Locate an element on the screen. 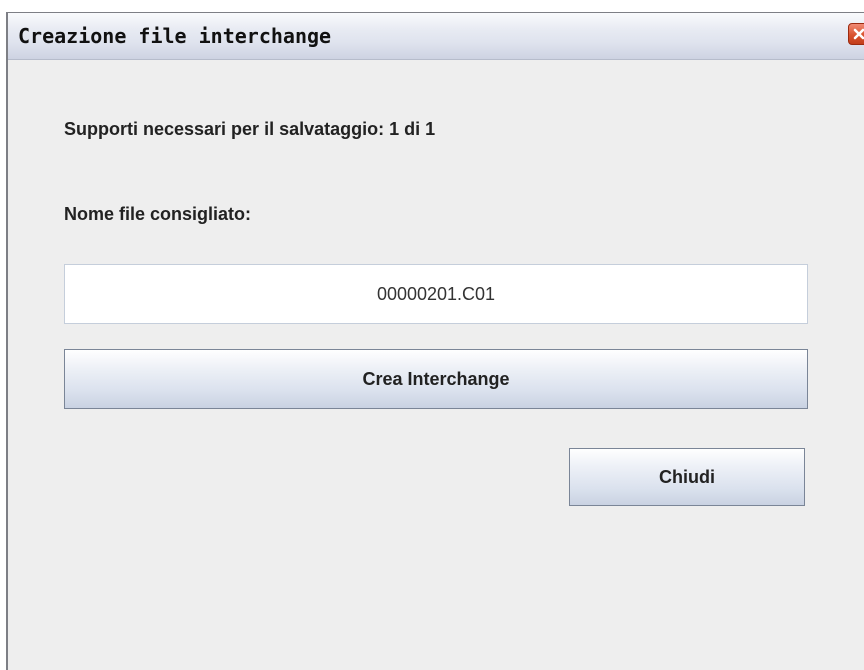 The width and height of the screenshot is (864, 670). close-button is located at coordinates (856, 34).